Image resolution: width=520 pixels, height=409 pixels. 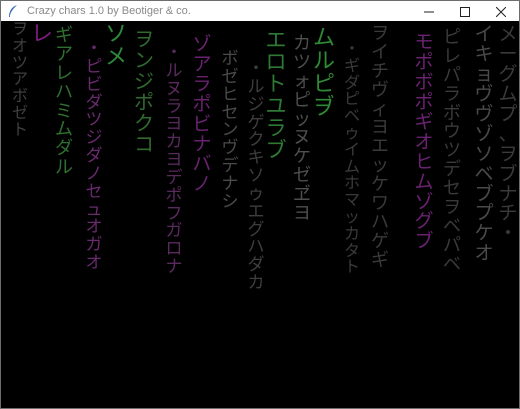 I want to click on minimize-icon, so click(x=429, y=11).